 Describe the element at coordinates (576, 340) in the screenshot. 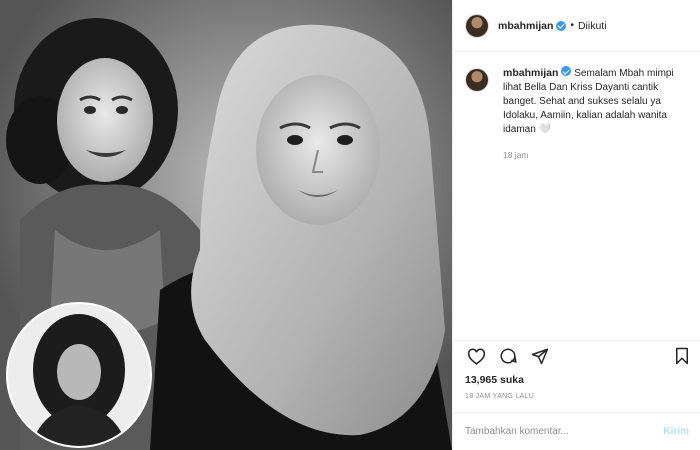

I see `divider` at that location.